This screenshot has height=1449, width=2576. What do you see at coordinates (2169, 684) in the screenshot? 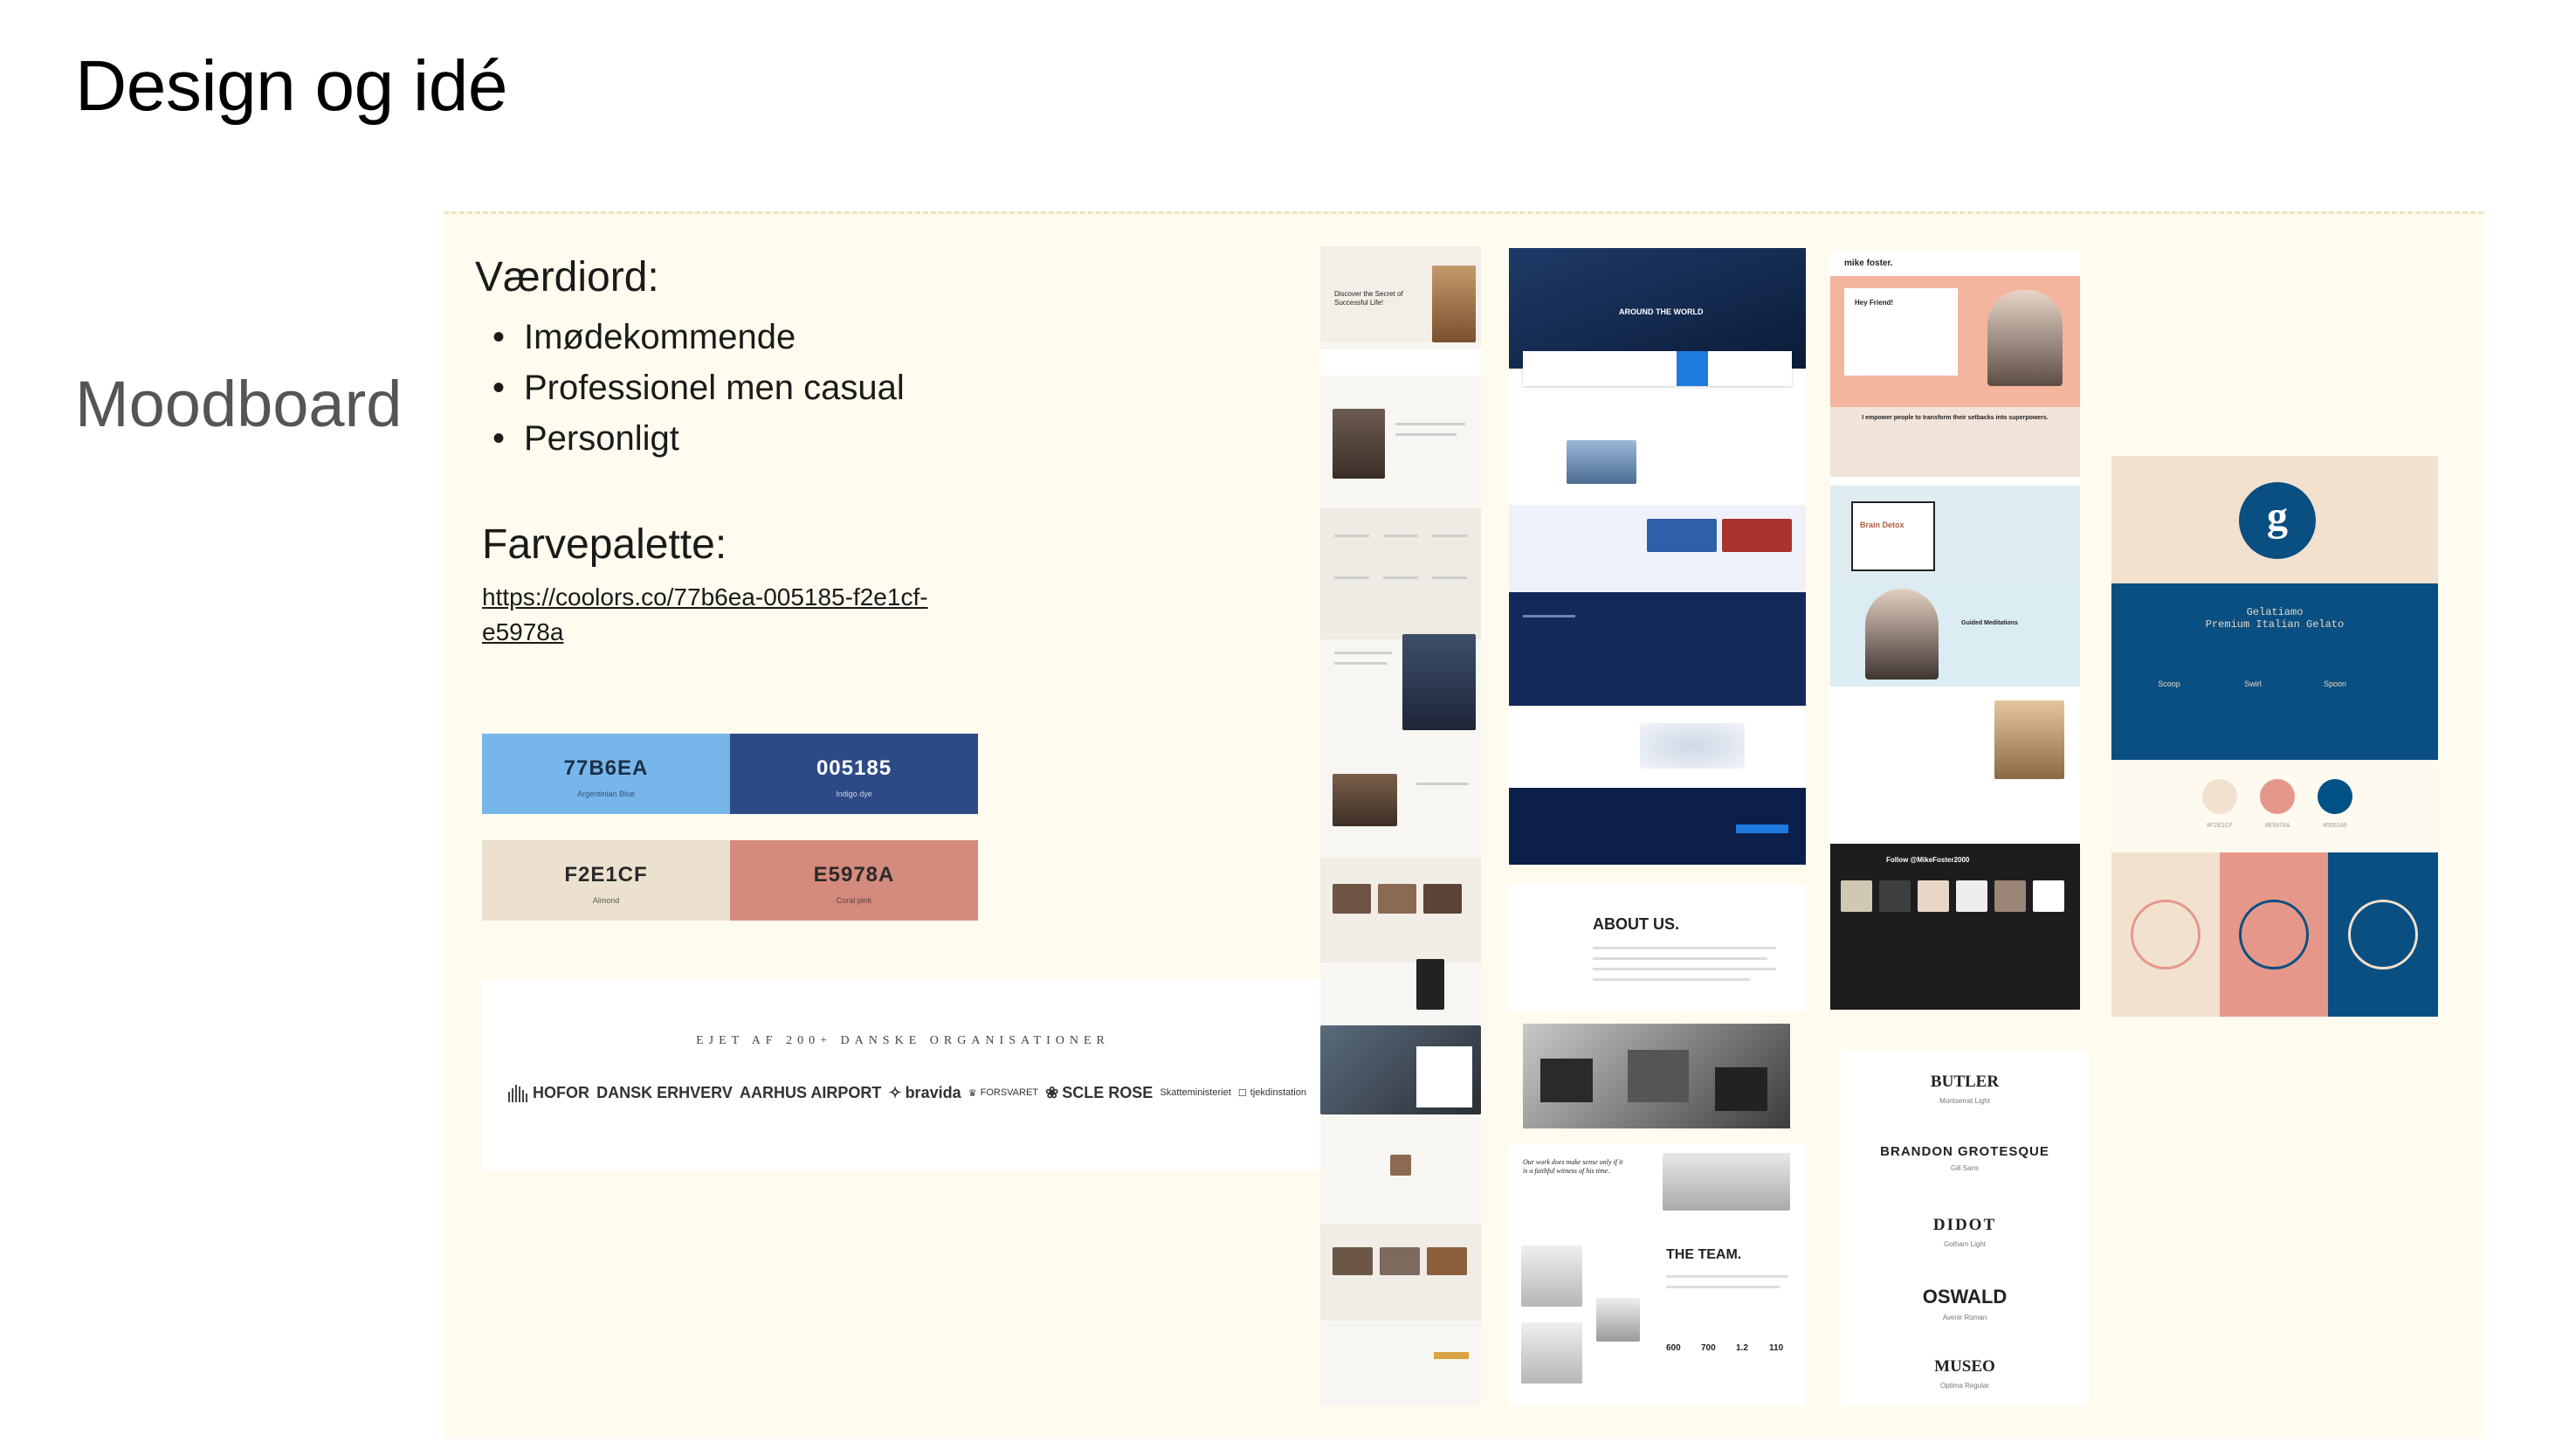
I see `gelato-step: Scoop` at bounding box center [2169, 684].